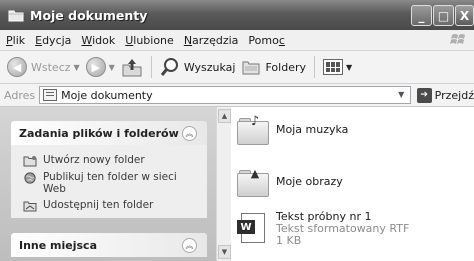 The image size is (474, 261). Describe the element at coordinates (169, 67) in the screenshot. I see `search-icon` at that location.